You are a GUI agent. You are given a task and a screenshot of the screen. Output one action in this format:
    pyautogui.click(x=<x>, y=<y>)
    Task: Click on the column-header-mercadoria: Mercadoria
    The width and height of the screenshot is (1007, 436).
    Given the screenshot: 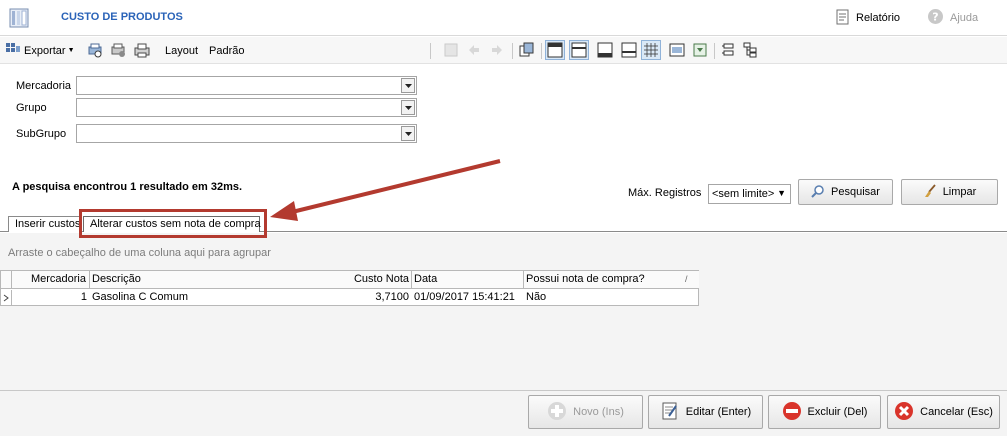 What is the action you would take?
    pyautogui.click(x=51, y=280)
    